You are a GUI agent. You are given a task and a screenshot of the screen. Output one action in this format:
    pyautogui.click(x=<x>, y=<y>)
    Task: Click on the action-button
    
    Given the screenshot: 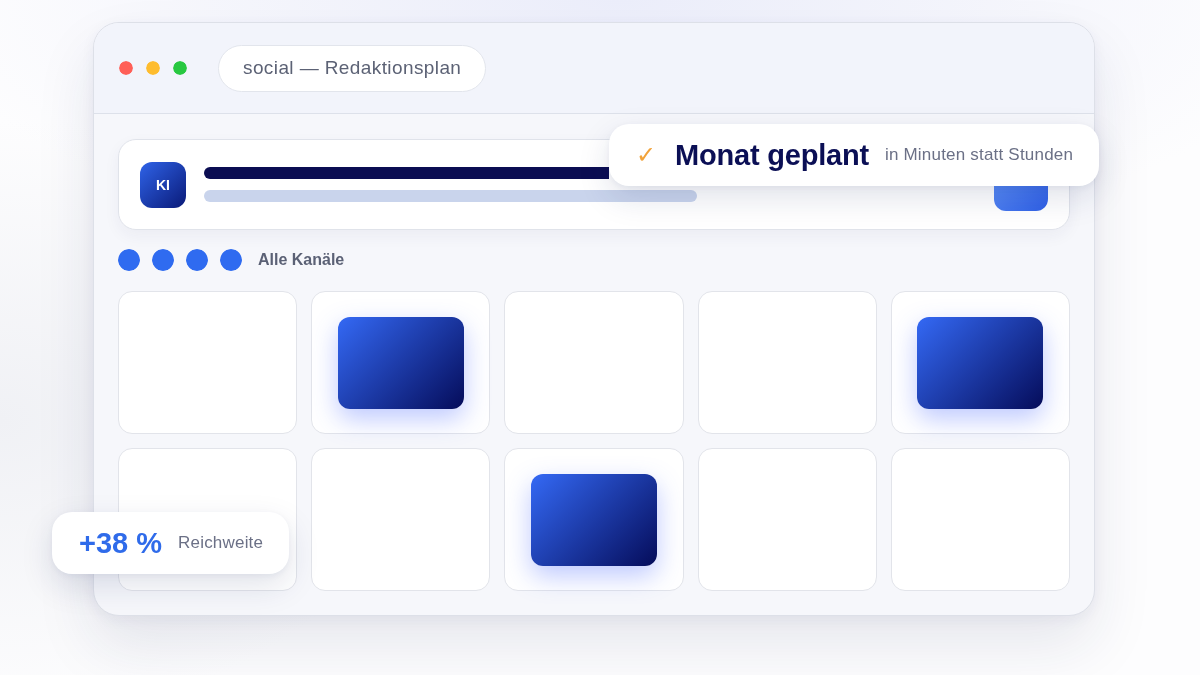 What is the action you would take?
    pyautogui.click(x=1021, y=198)
    